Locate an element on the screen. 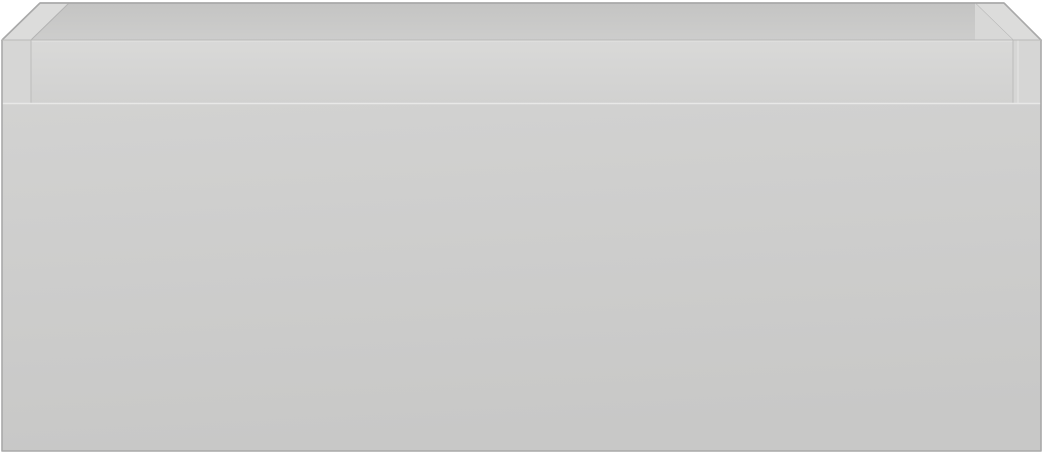  right-side-panel is located at coordinates (1027, 71).